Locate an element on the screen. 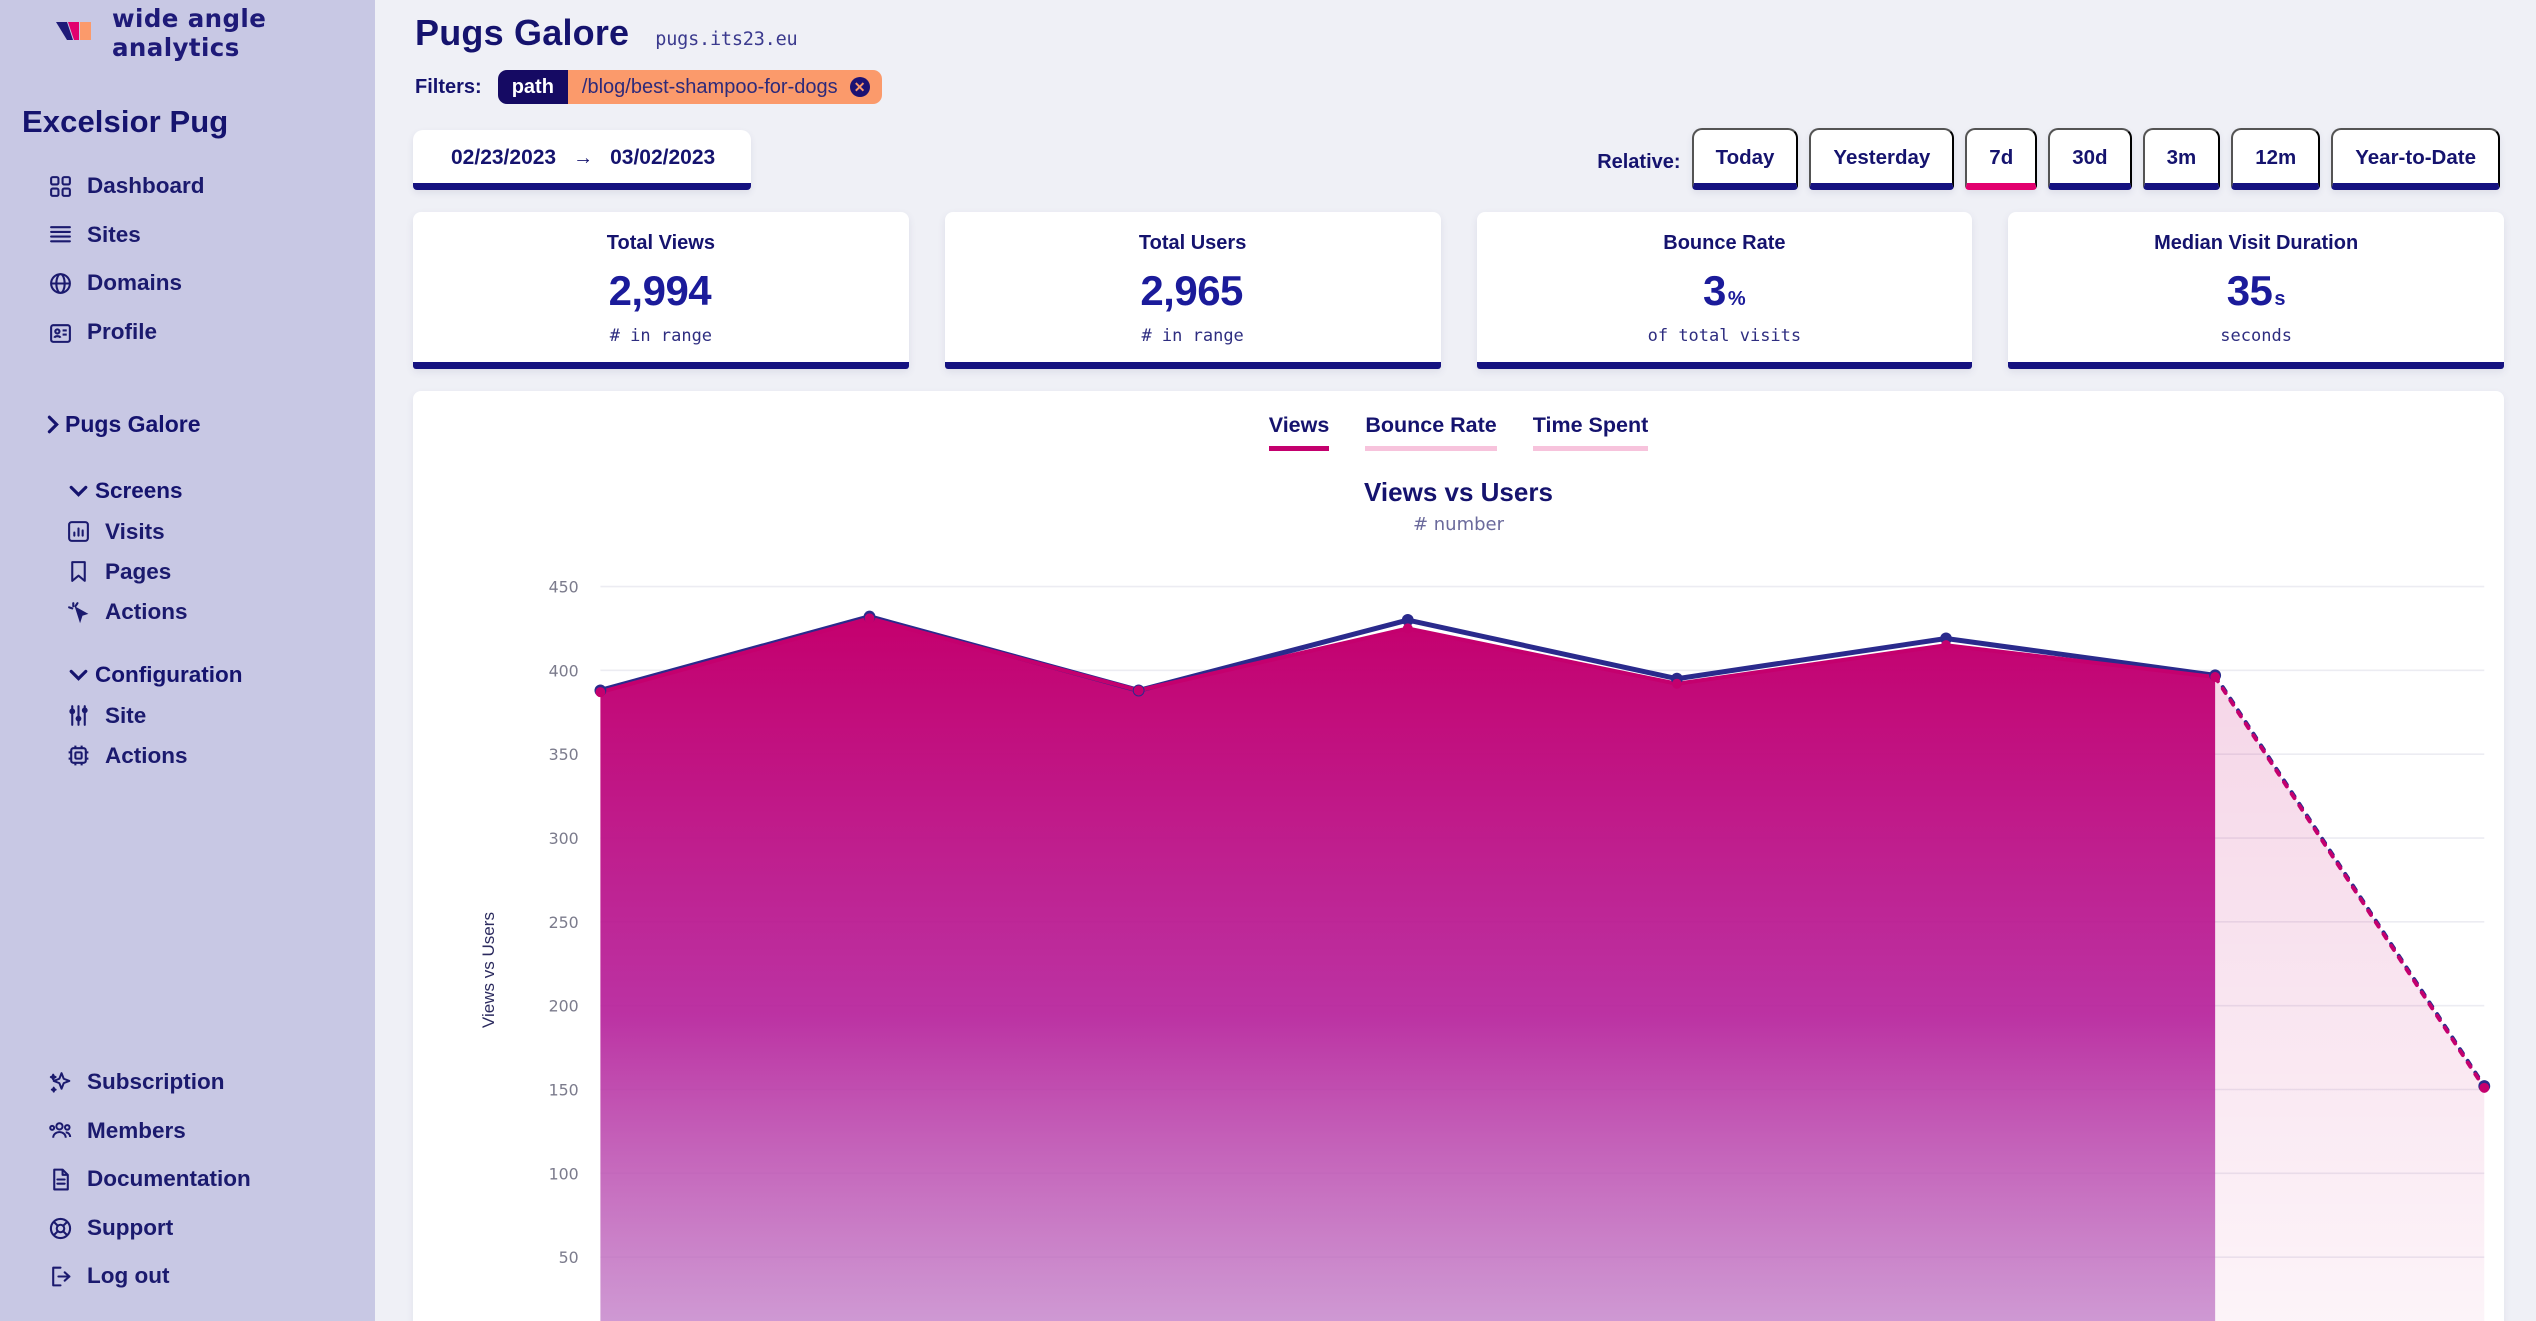 The image size is (2536, 1321). sidebar-item-actions-screens: Actions is located at coordinates (187, 612).